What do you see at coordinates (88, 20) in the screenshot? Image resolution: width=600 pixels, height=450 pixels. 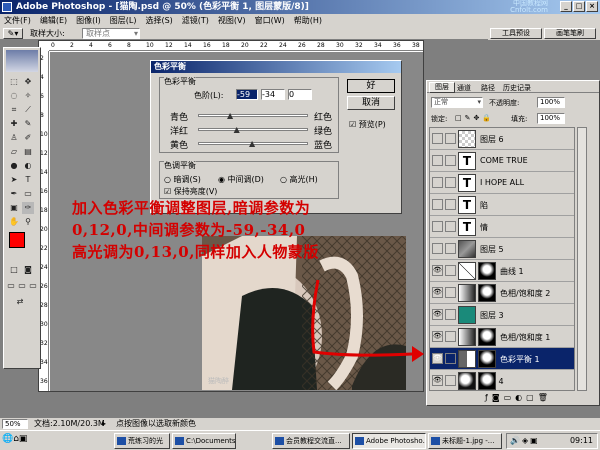 I see `menu-image: 图像(I)` at bounding box center [88, 20].